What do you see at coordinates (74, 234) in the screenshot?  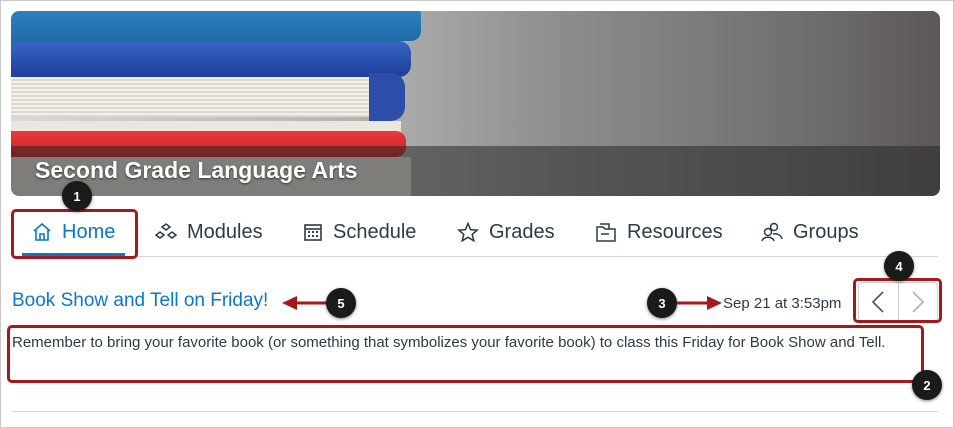 I see `callout-box-home-tab` at bounding box center [74, 234].